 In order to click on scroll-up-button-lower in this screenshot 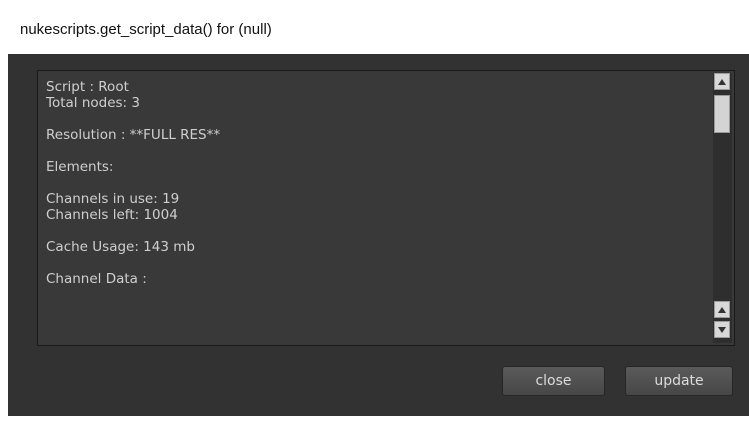, I will do `click(722, 309)`.